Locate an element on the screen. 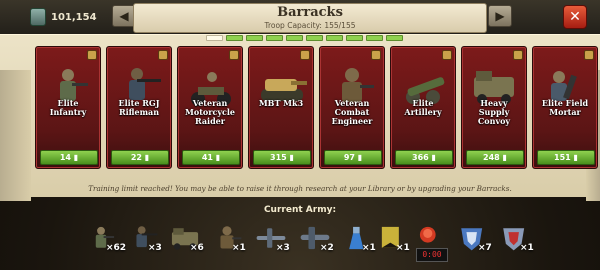 Image resolution: width=600 pixels, height=270 pixels. unit-cost-button: 248 ▮ is located at coordinates (495, 157).